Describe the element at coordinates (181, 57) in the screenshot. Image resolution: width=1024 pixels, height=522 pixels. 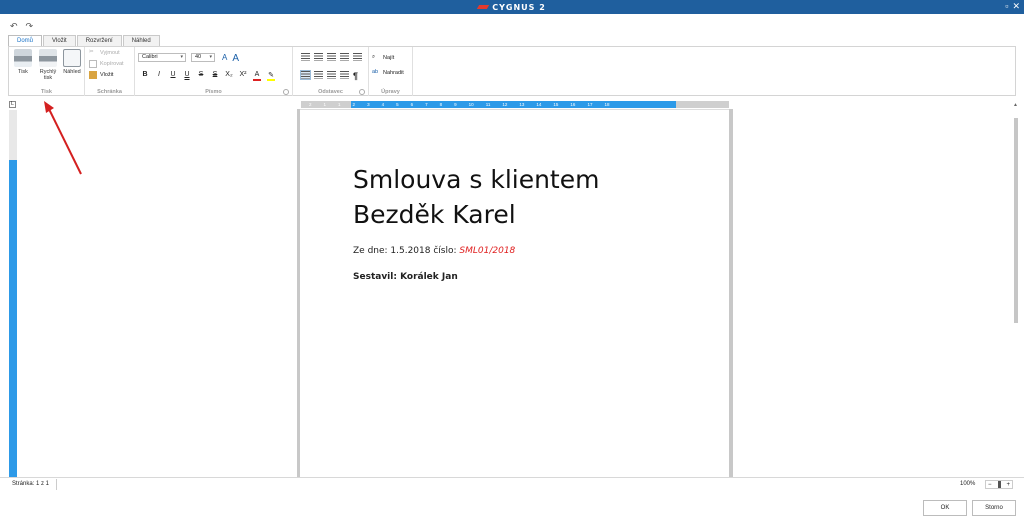
I see `chevron-down-icon: ▾` at that location.